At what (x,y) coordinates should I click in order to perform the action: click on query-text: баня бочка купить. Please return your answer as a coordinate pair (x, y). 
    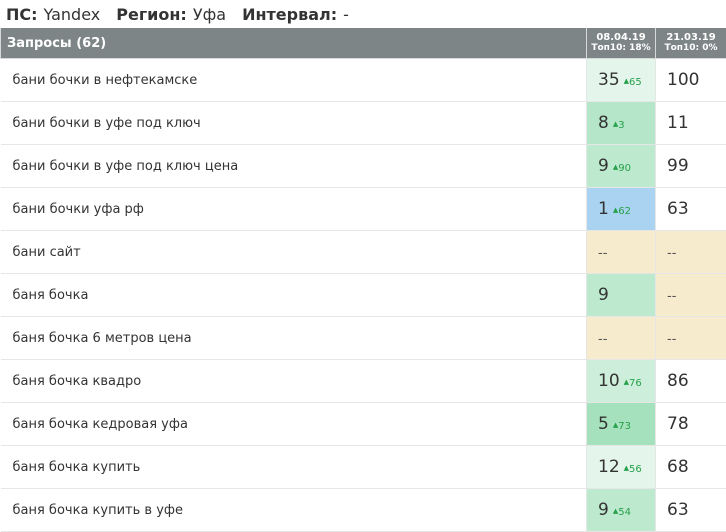
    Looking at the image, I should click on (294, 467).